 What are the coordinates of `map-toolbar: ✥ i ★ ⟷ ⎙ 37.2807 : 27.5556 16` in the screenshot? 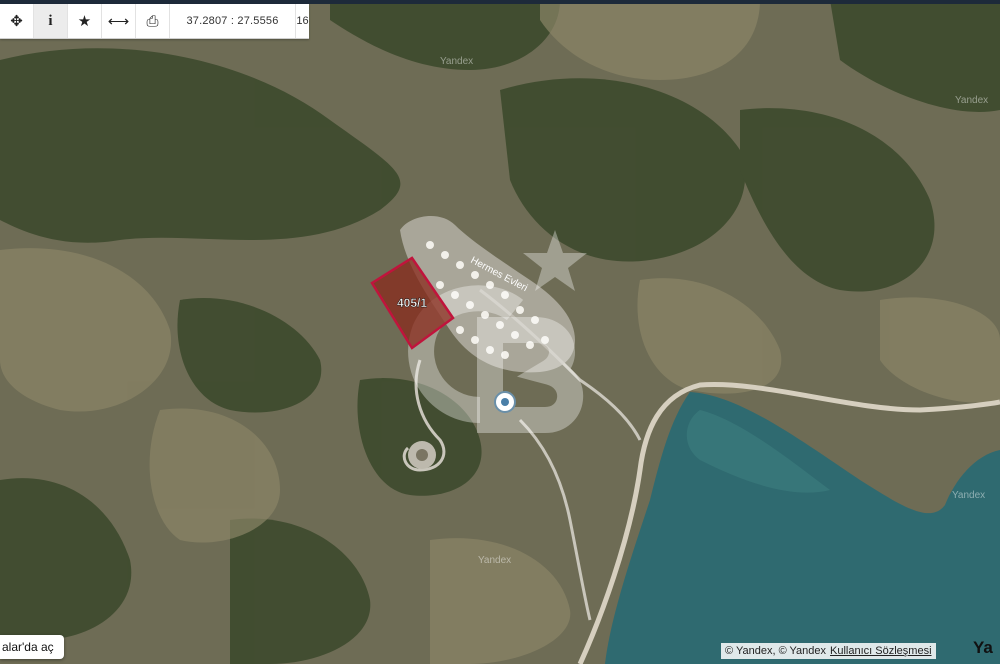 It's located at (154, 21).